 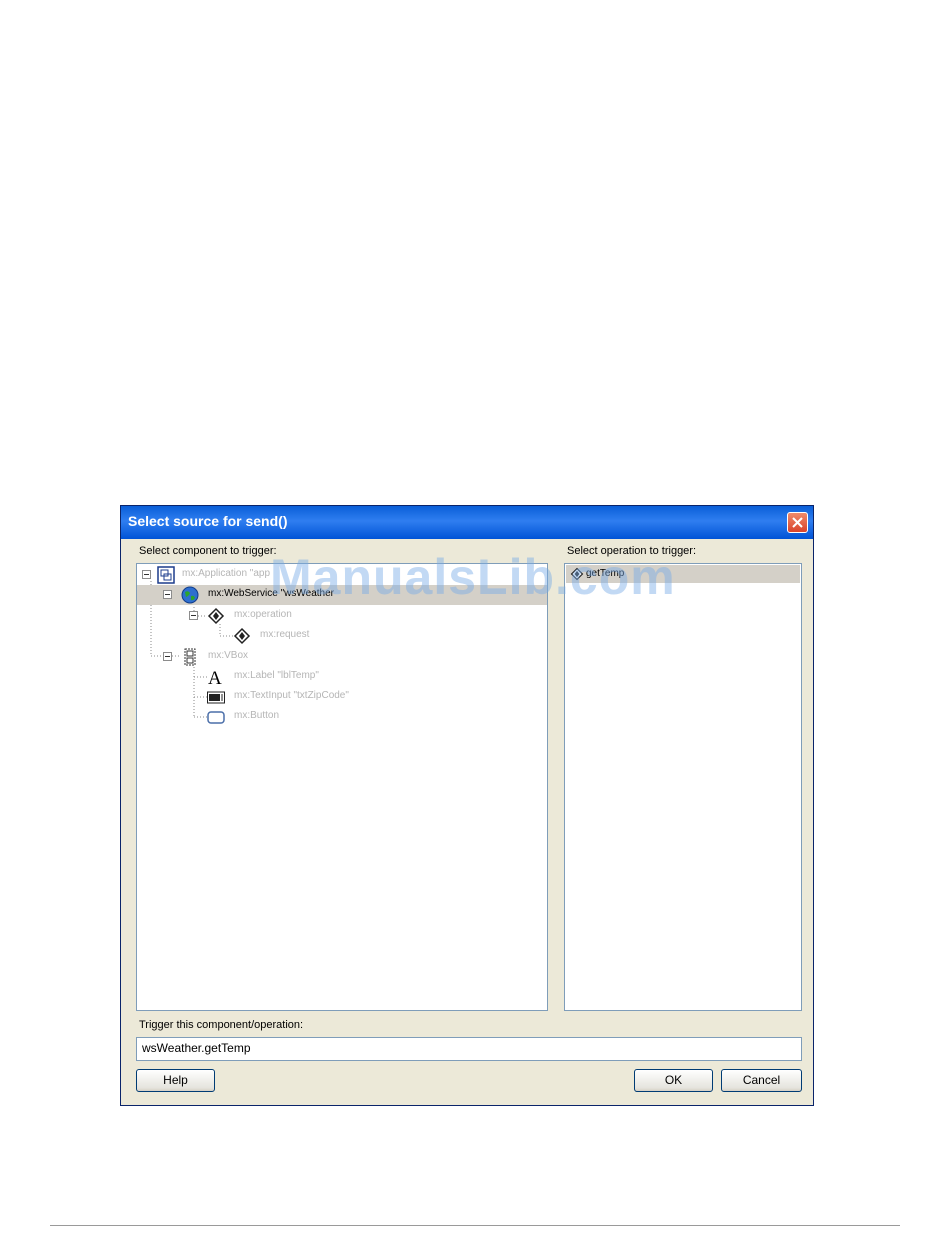 I want to click on close-icon, so click(x=797, y=522).